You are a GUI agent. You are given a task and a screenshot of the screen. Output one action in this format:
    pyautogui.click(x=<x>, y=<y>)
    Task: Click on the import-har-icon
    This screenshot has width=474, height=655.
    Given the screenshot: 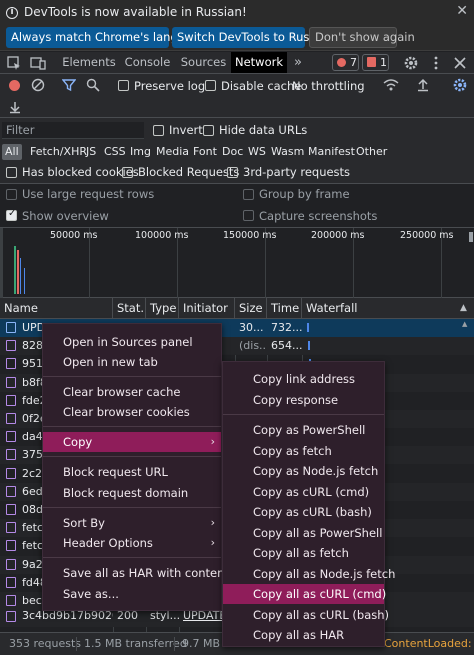 What is the action you would take?
    pyautogui.click(x=423, y=85)
    